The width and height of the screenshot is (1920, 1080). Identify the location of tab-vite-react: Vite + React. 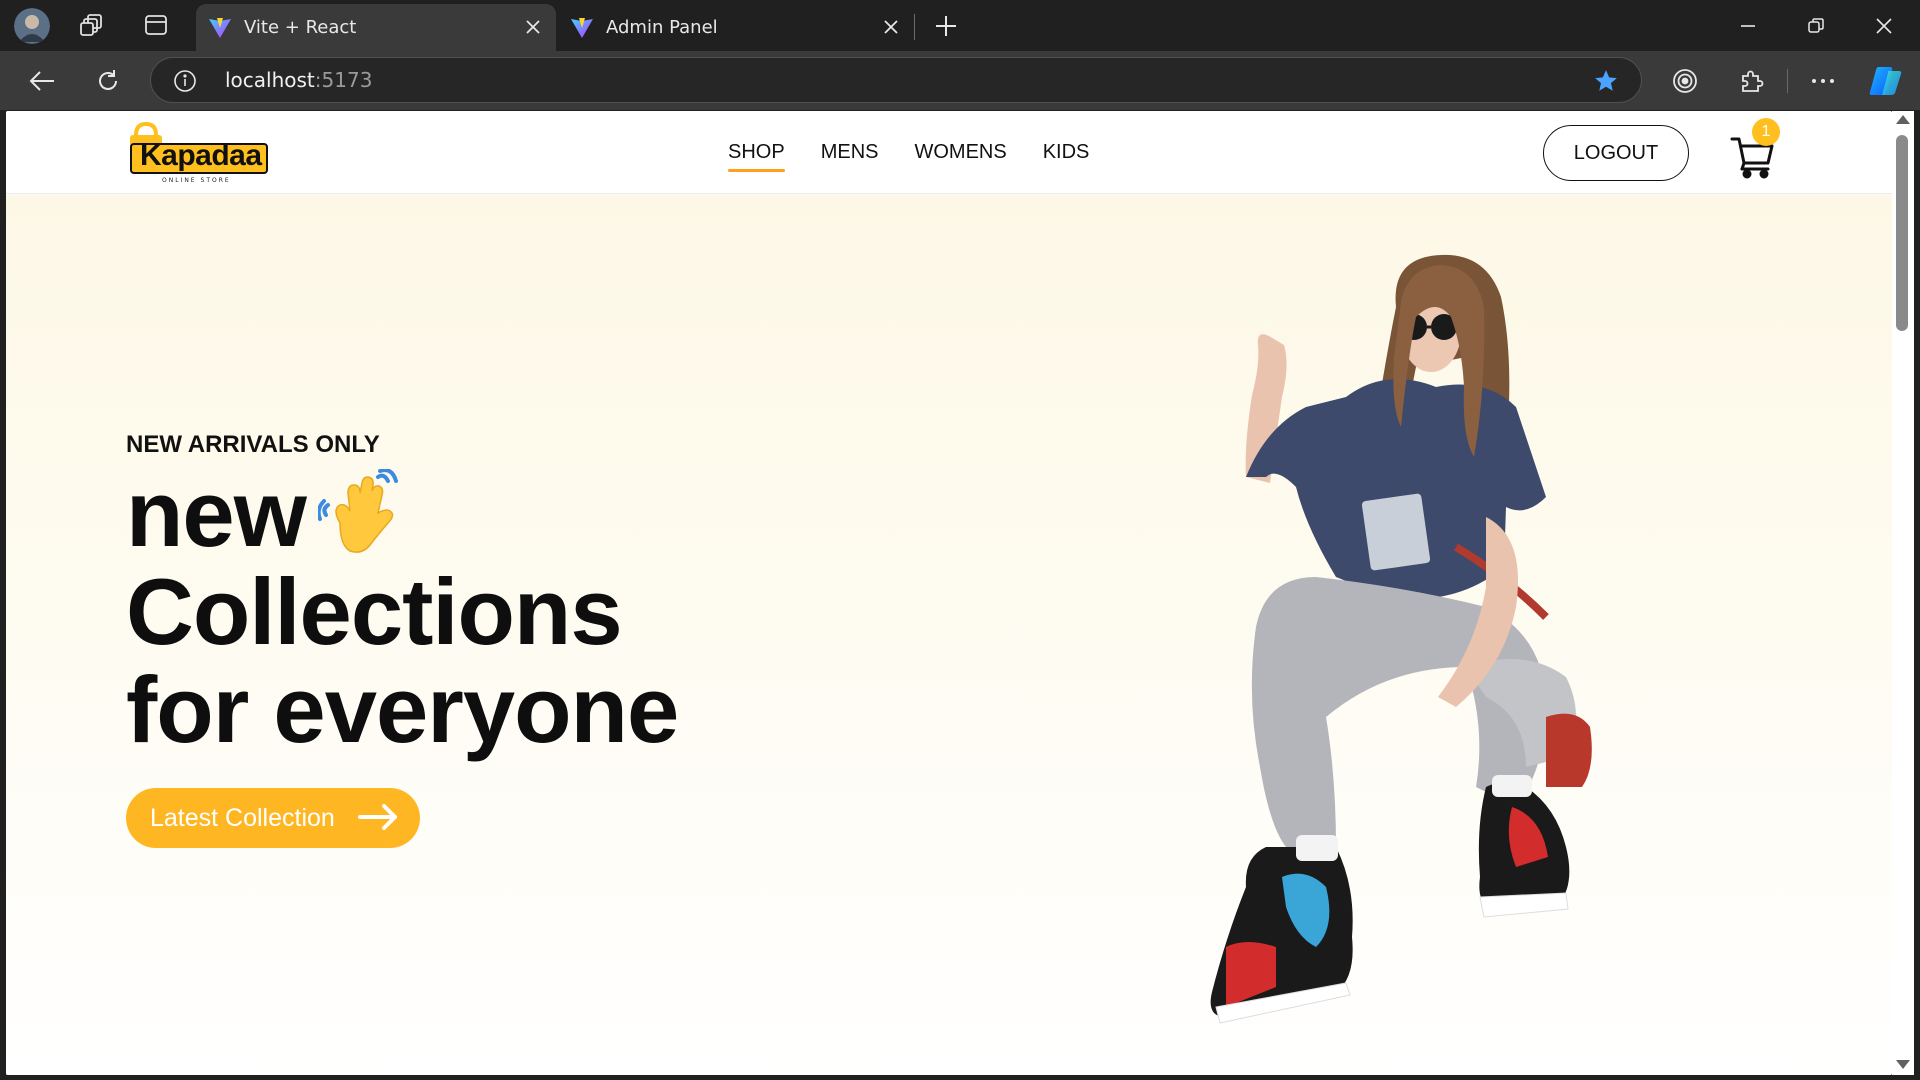
(376, 27).